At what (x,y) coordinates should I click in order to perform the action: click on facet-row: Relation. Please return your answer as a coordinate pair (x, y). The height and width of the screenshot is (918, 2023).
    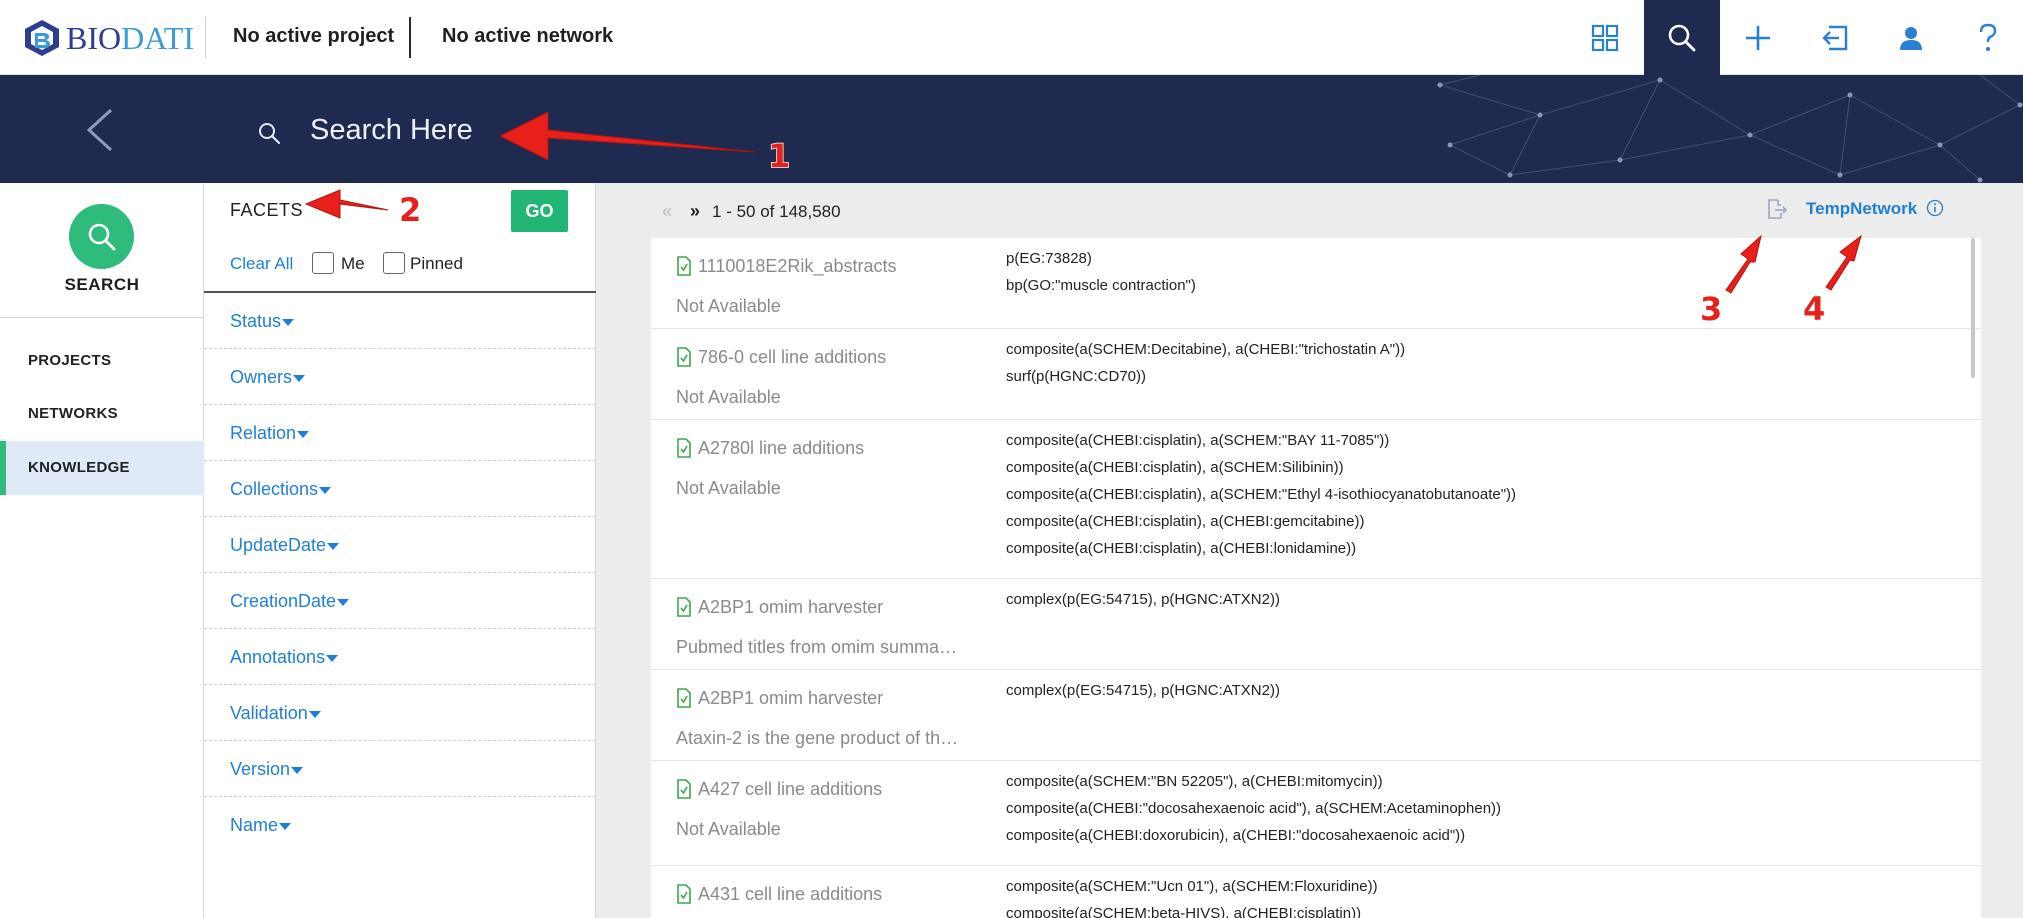
    Looking at the image, I should click on (400, 433).